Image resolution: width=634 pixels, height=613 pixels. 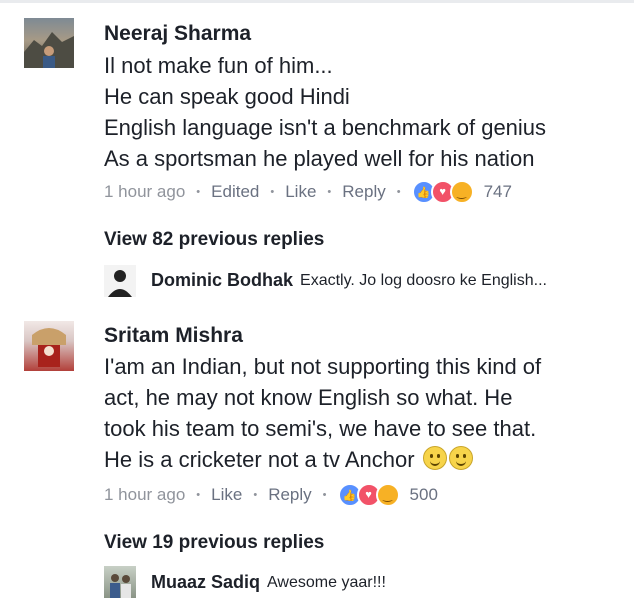 I want to click on view-previous-replies-link: View 82 previous replies, so click(x=214, y=240).